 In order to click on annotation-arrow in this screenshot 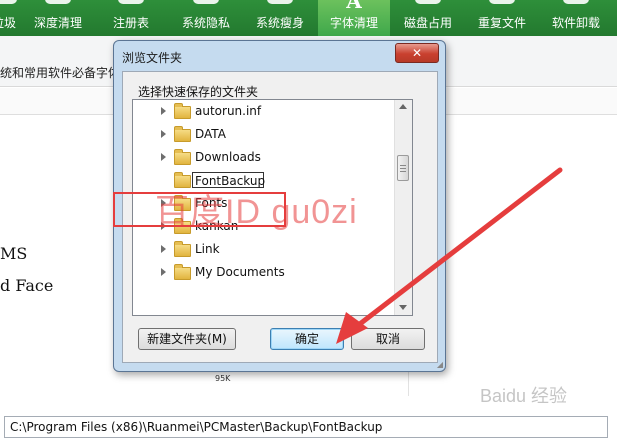, I will do `click(449, 255)`.